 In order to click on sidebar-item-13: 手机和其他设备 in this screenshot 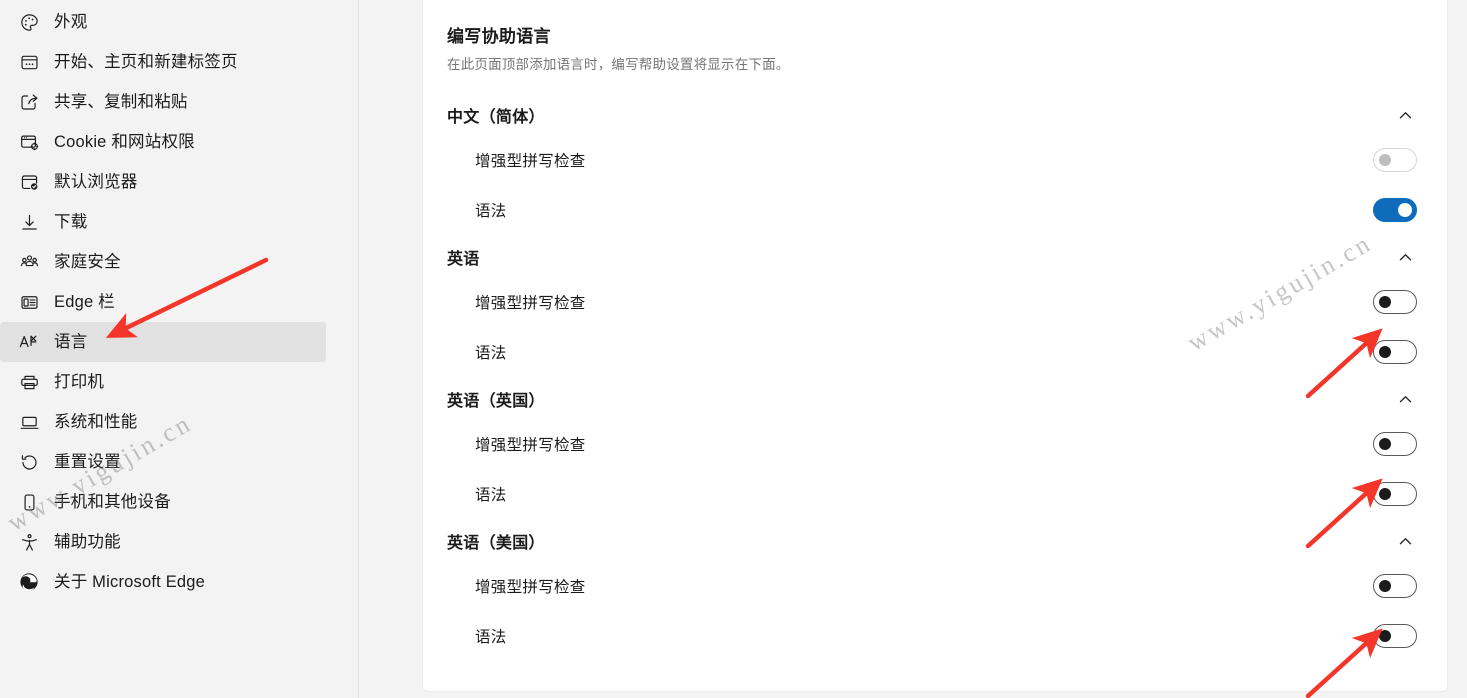, I will do `click(163, 502)`.